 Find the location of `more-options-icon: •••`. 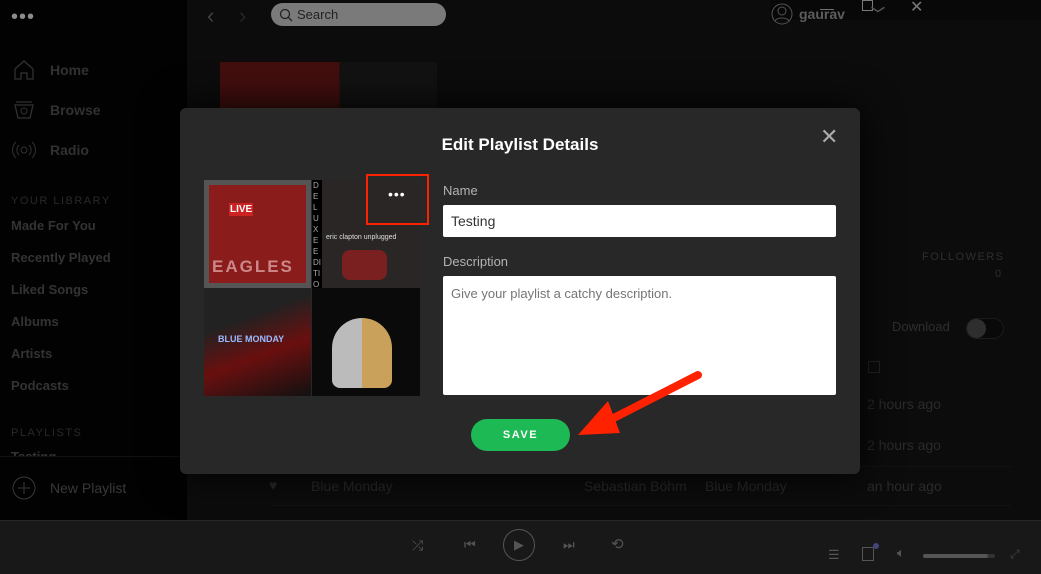

more-options-icon: ••• is located at coordinates (397, 194).